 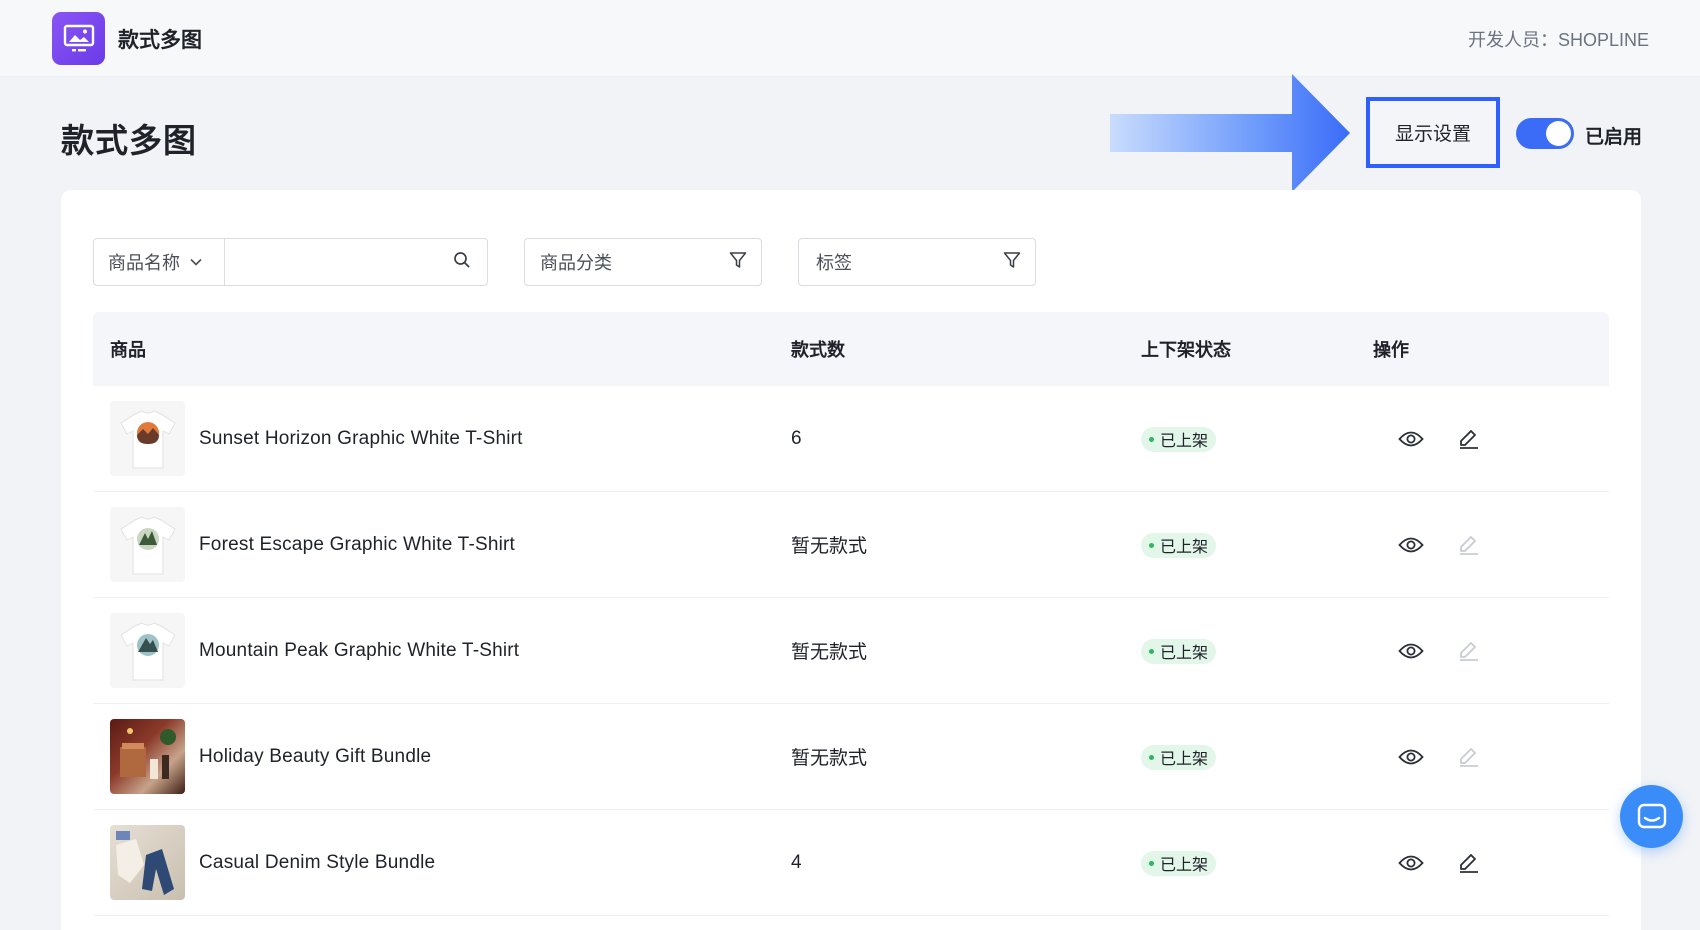 What do you see at coordinates (315, 757) in the screenshot?
I see `product-name: Holiday Beauty Gift Bundle` at bounding box center [315, 757].